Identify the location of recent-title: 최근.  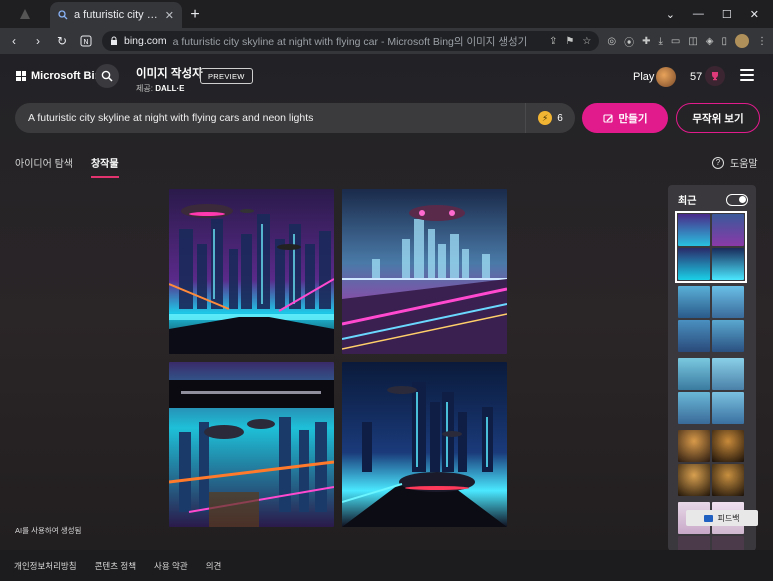
(687, 201).